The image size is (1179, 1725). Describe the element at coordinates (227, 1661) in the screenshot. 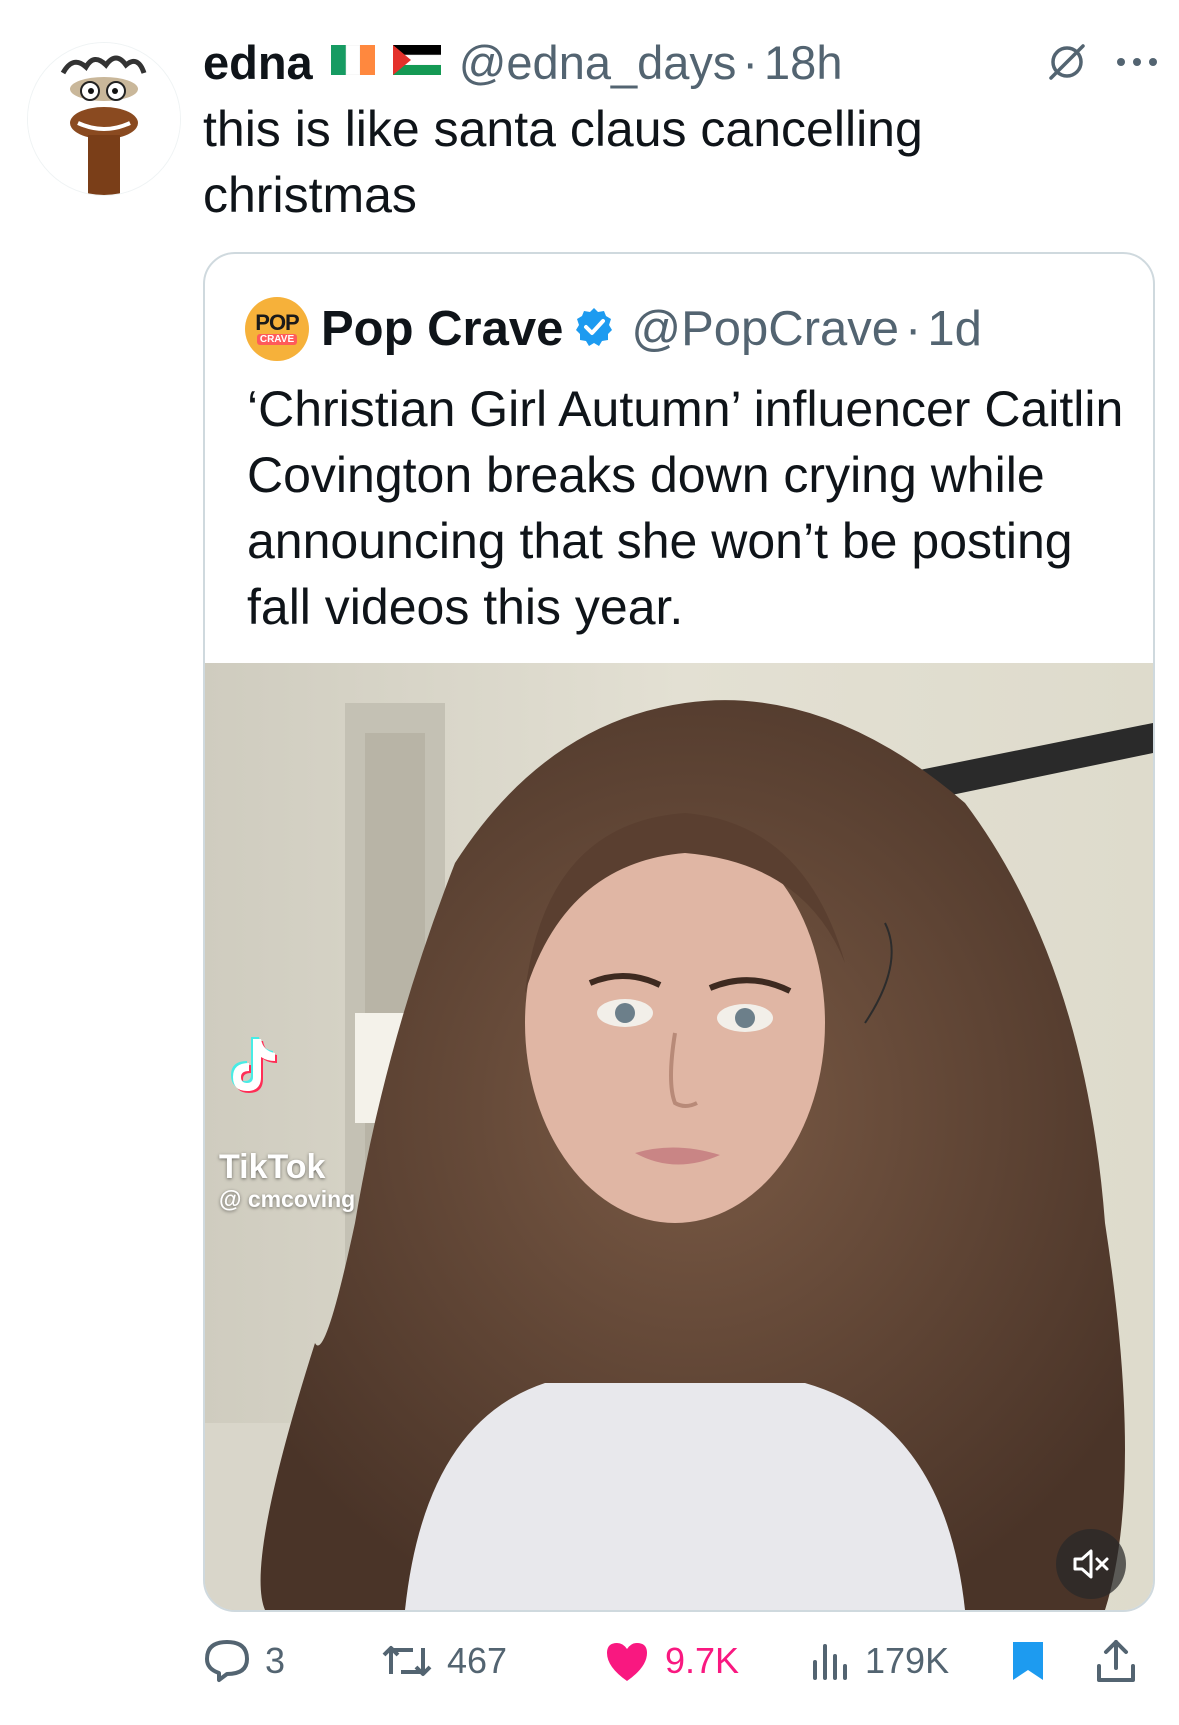

I see `reply-icon` at that location.